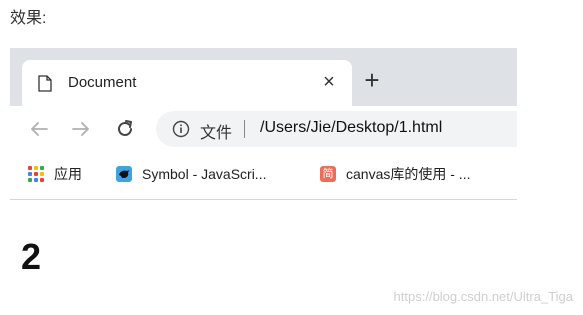  I want to click on info-icon, so click(181, 129).